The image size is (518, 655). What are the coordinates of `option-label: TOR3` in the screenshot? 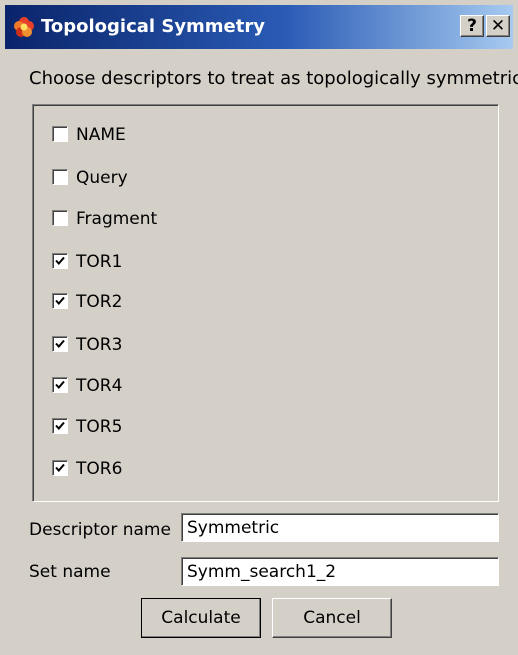 It's located at (99, 345).